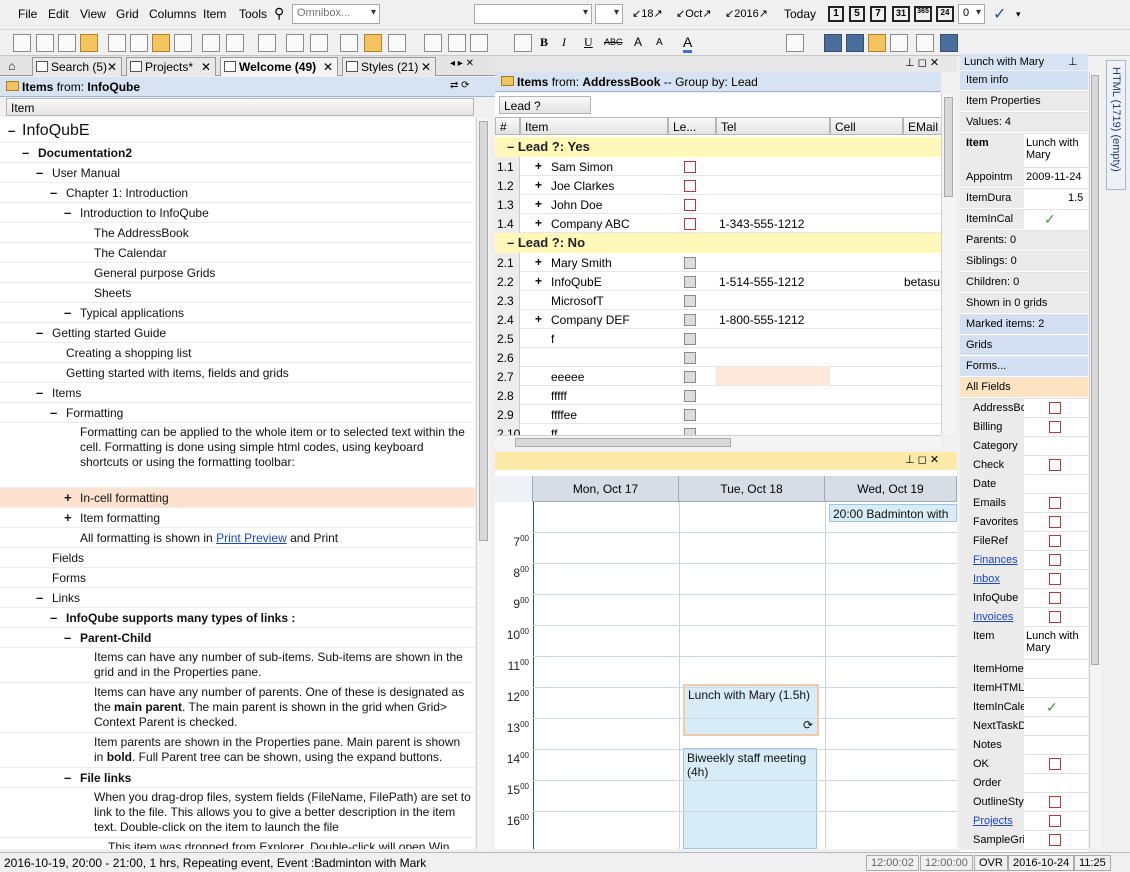 The image size is (1130, 872). I want to click on grid-icon, so click(45, 43).